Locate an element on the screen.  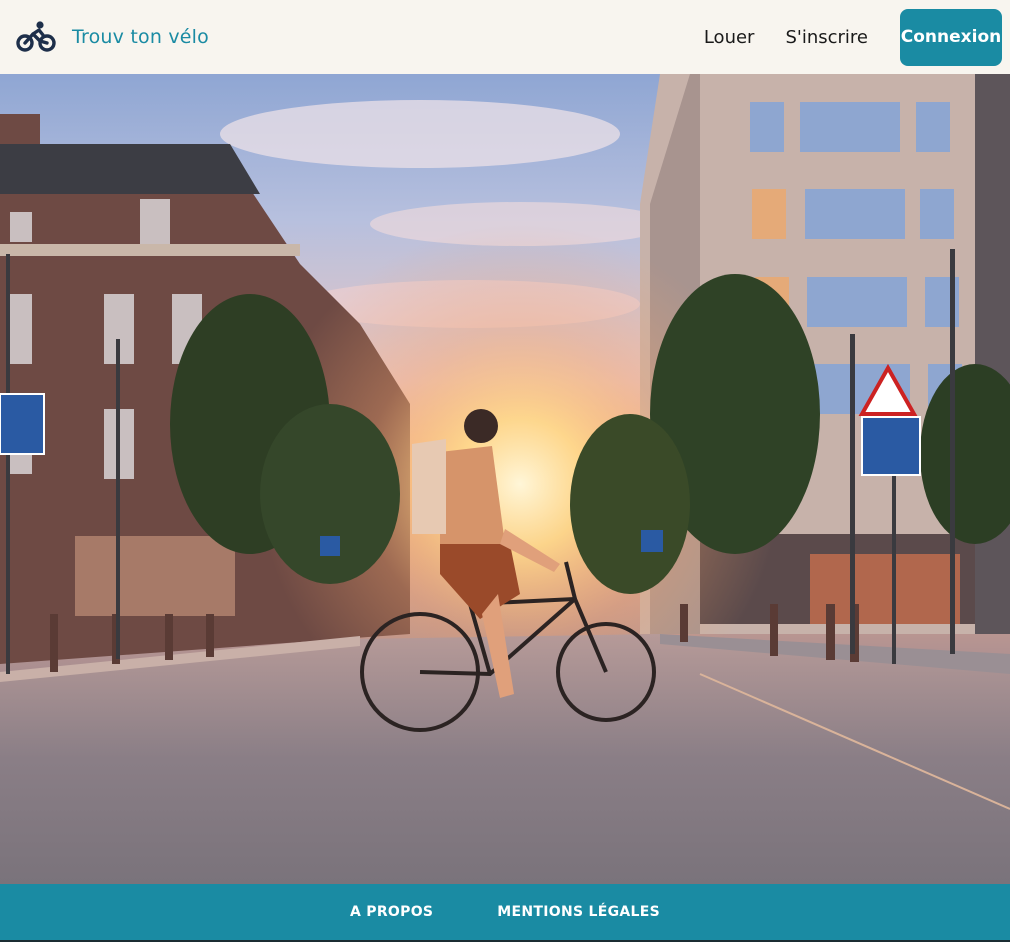
footer-link-about: A PROPOS is located at coordinates (391, 912).